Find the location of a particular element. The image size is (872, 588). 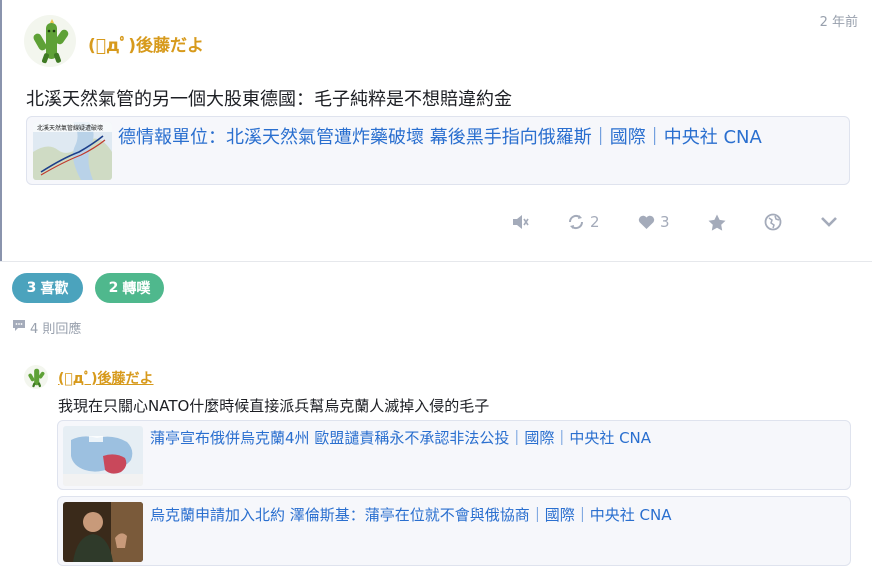

thumb-caption: 北溪天然氣管線疑遭破壞 is located at coordinates (70, 128).